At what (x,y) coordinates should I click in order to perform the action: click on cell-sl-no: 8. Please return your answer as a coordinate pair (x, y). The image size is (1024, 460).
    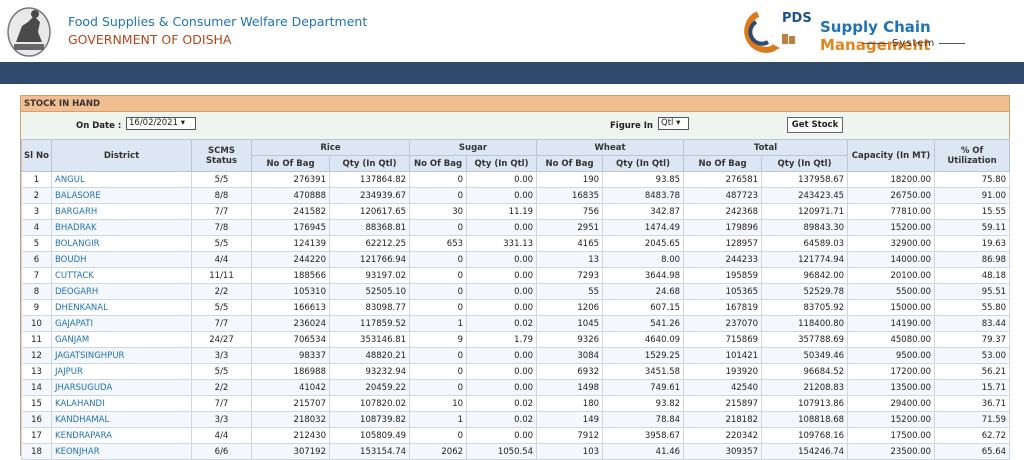
    Looking at the image, I should click on (36, 291).